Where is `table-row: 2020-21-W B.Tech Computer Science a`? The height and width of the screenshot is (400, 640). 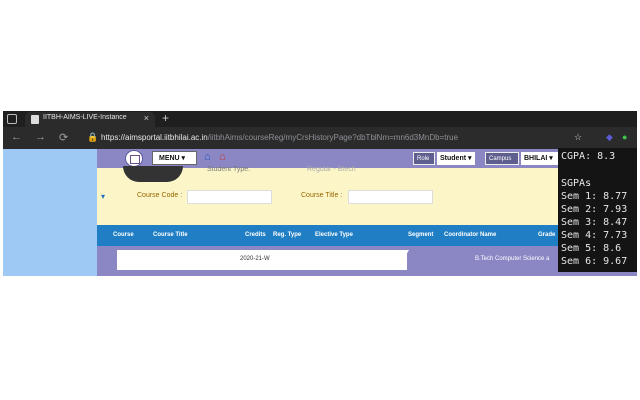
table-row: 2020-21-W B.Tech Computer Science a is located at coordinates (367, 261).